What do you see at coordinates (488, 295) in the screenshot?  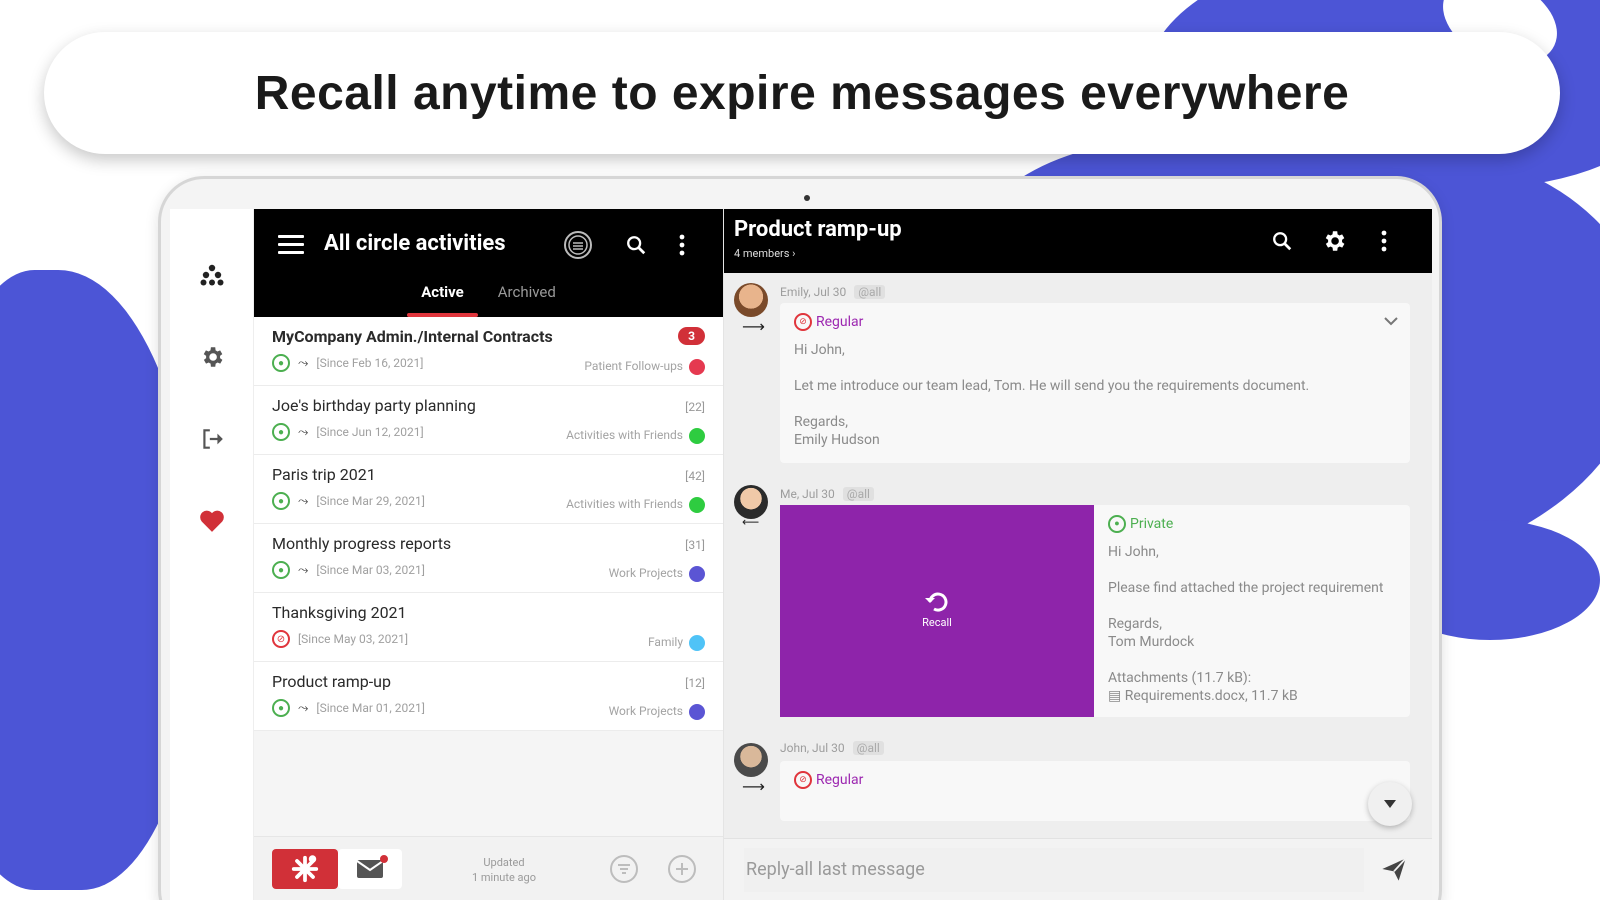 I see `activity-tabs: Active Archived` at bounding box center [488, 295].